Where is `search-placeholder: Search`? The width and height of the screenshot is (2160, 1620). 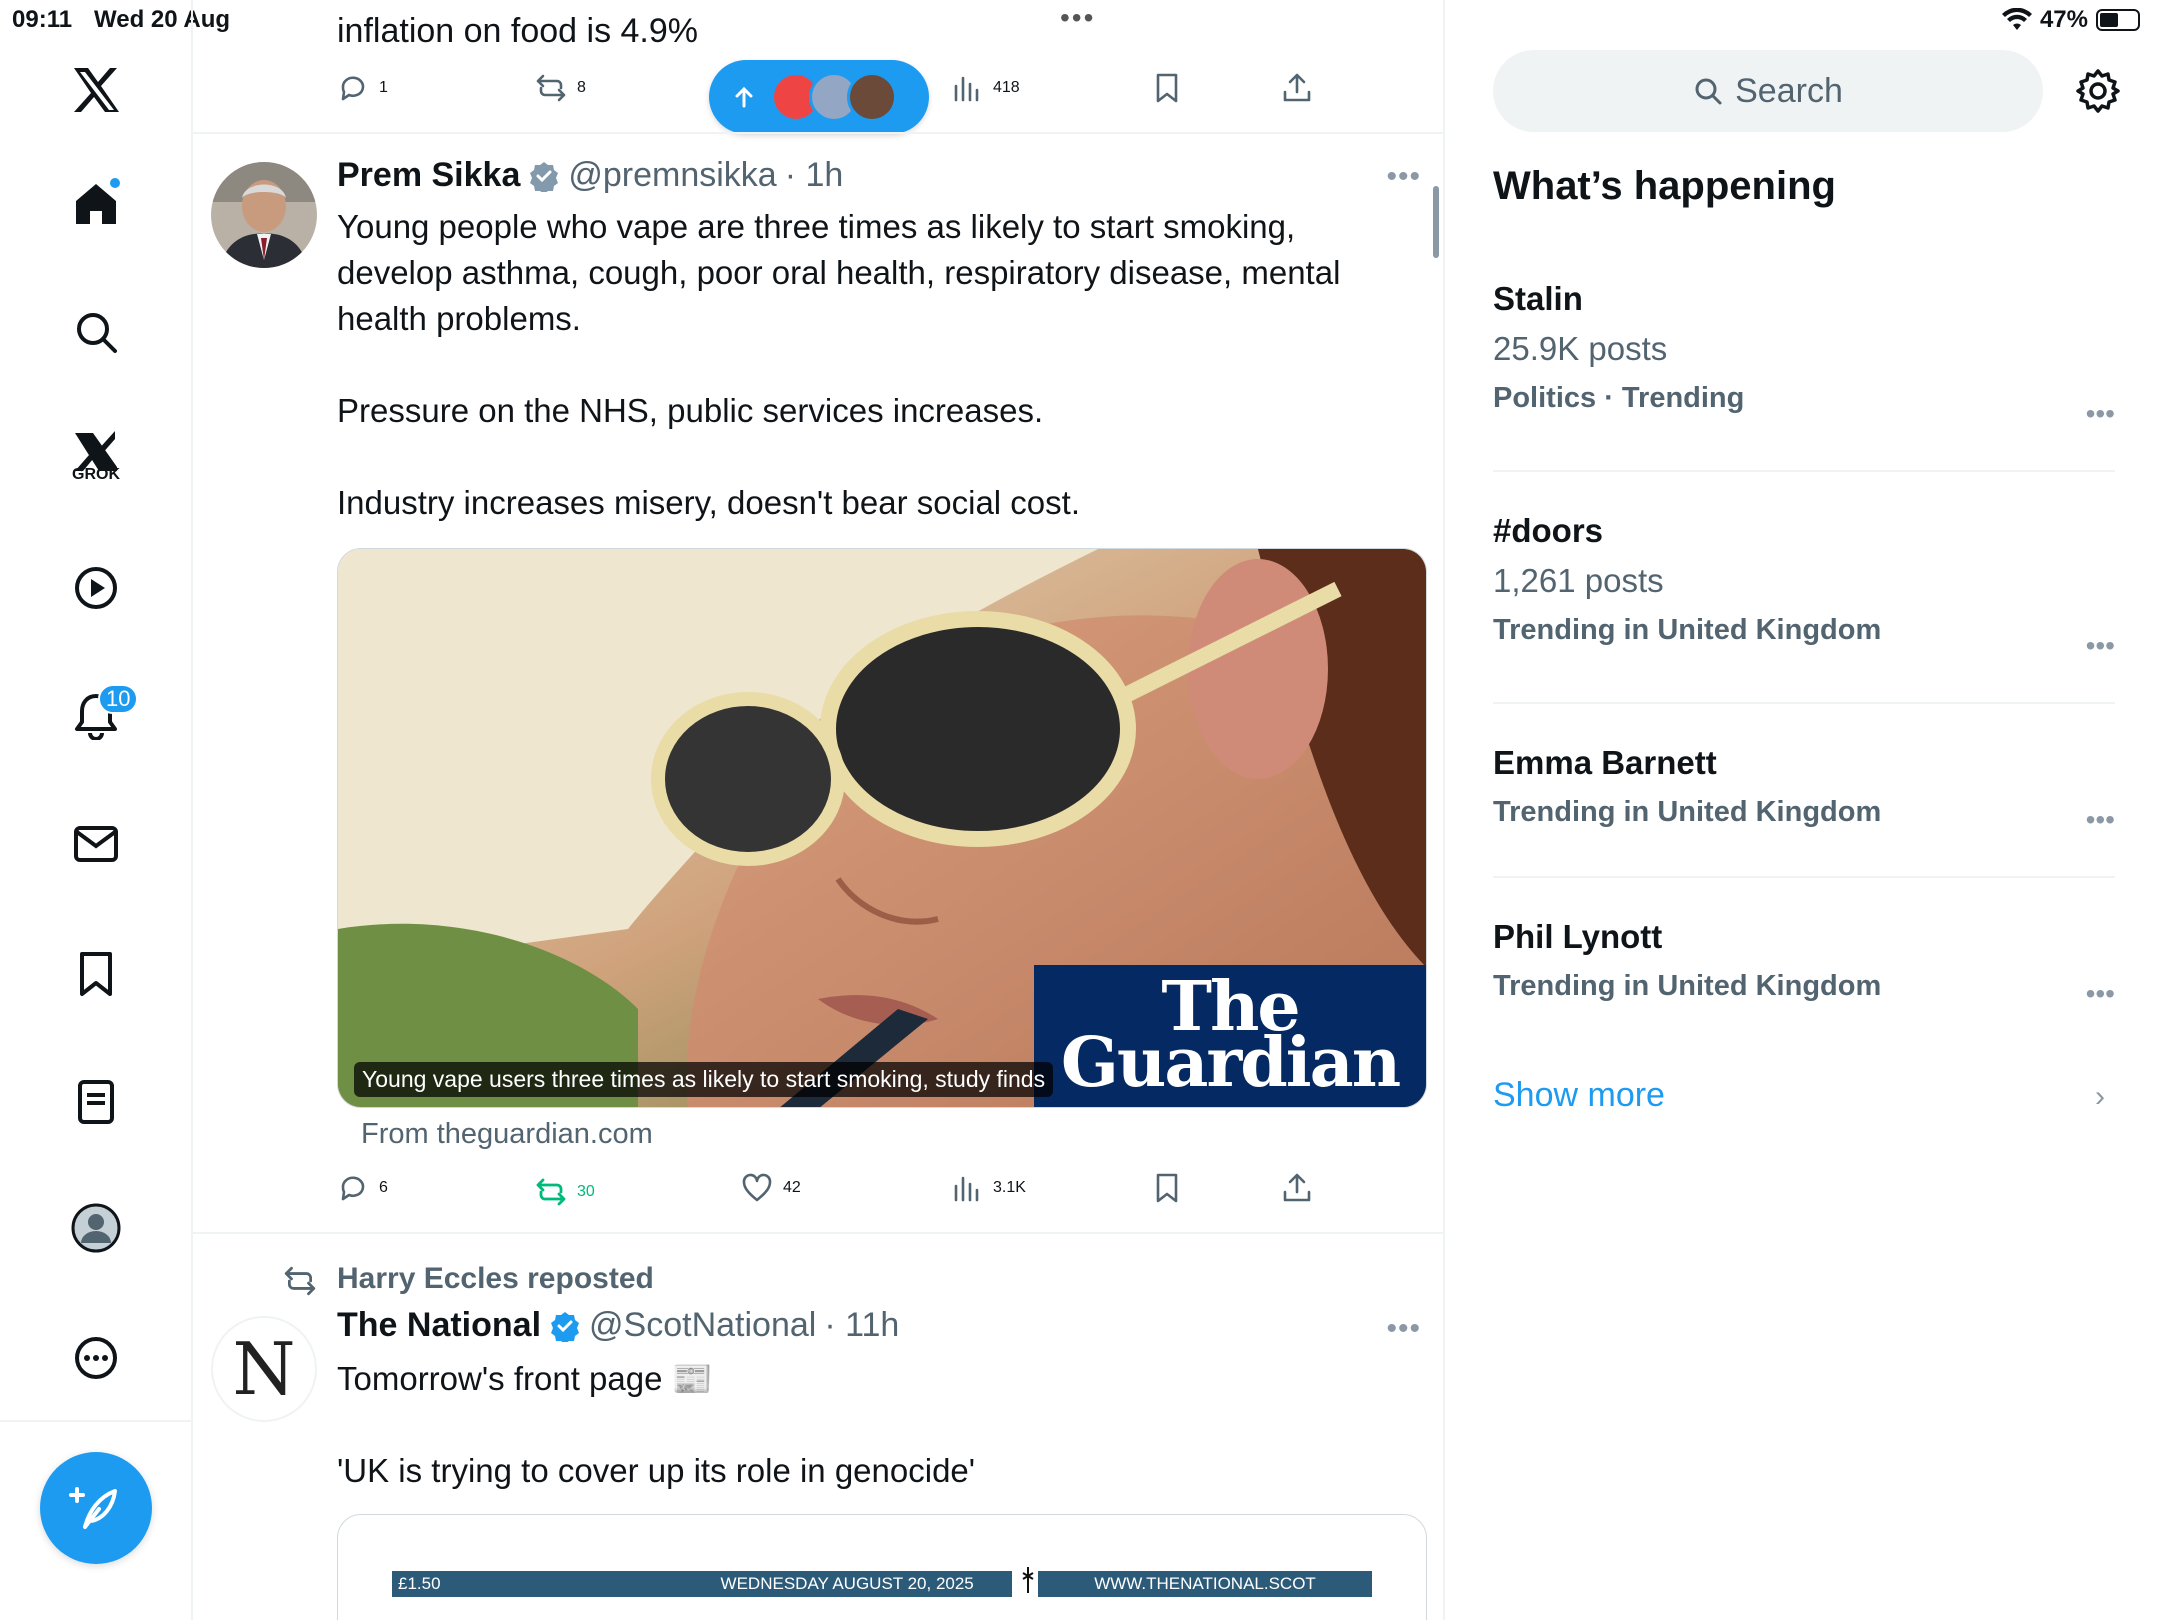
search-placeholder: Search is located at coordinates (1789, 90).